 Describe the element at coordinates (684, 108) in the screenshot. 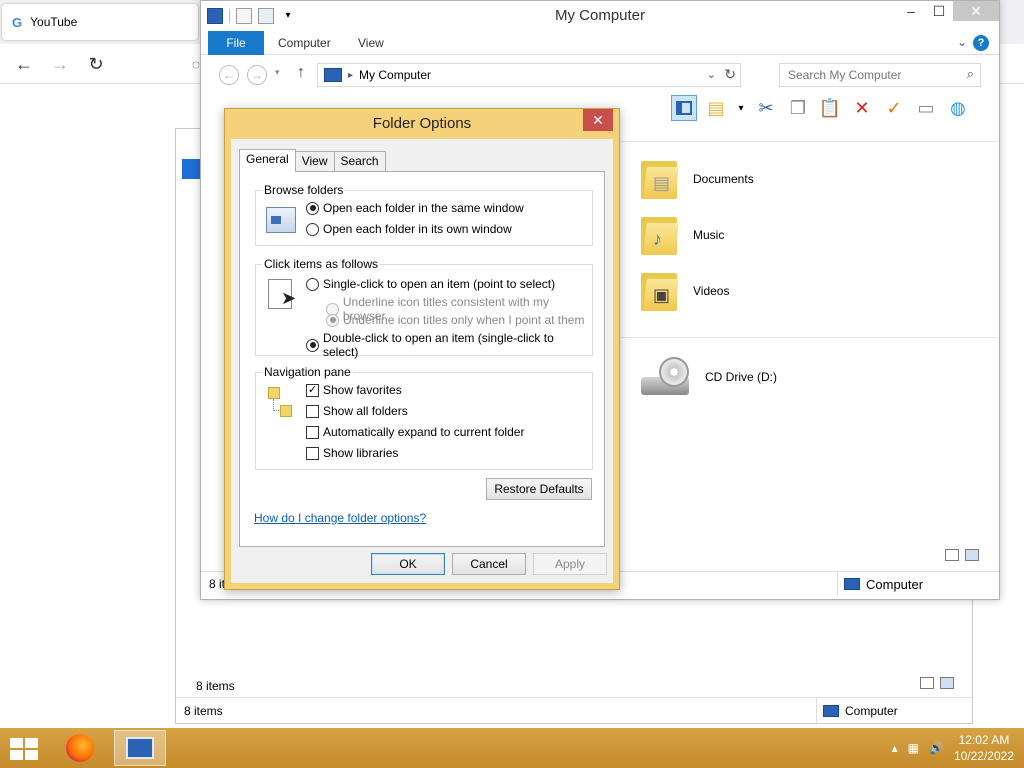

I see `preview-pane-icon` at that location.